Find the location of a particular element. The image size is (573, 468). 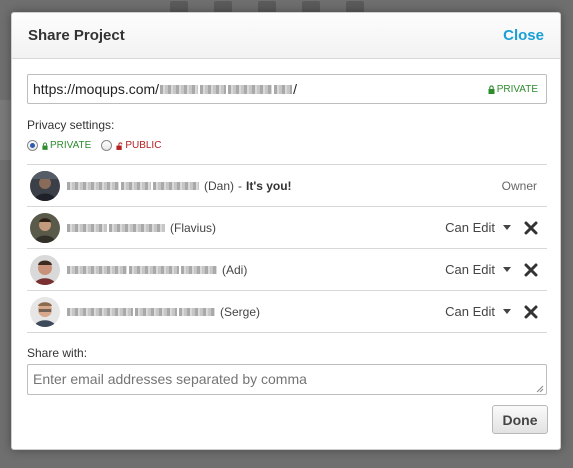

project-url-field: https://moqups.com/ / PRIVATE is located at coordinates (287, 89).